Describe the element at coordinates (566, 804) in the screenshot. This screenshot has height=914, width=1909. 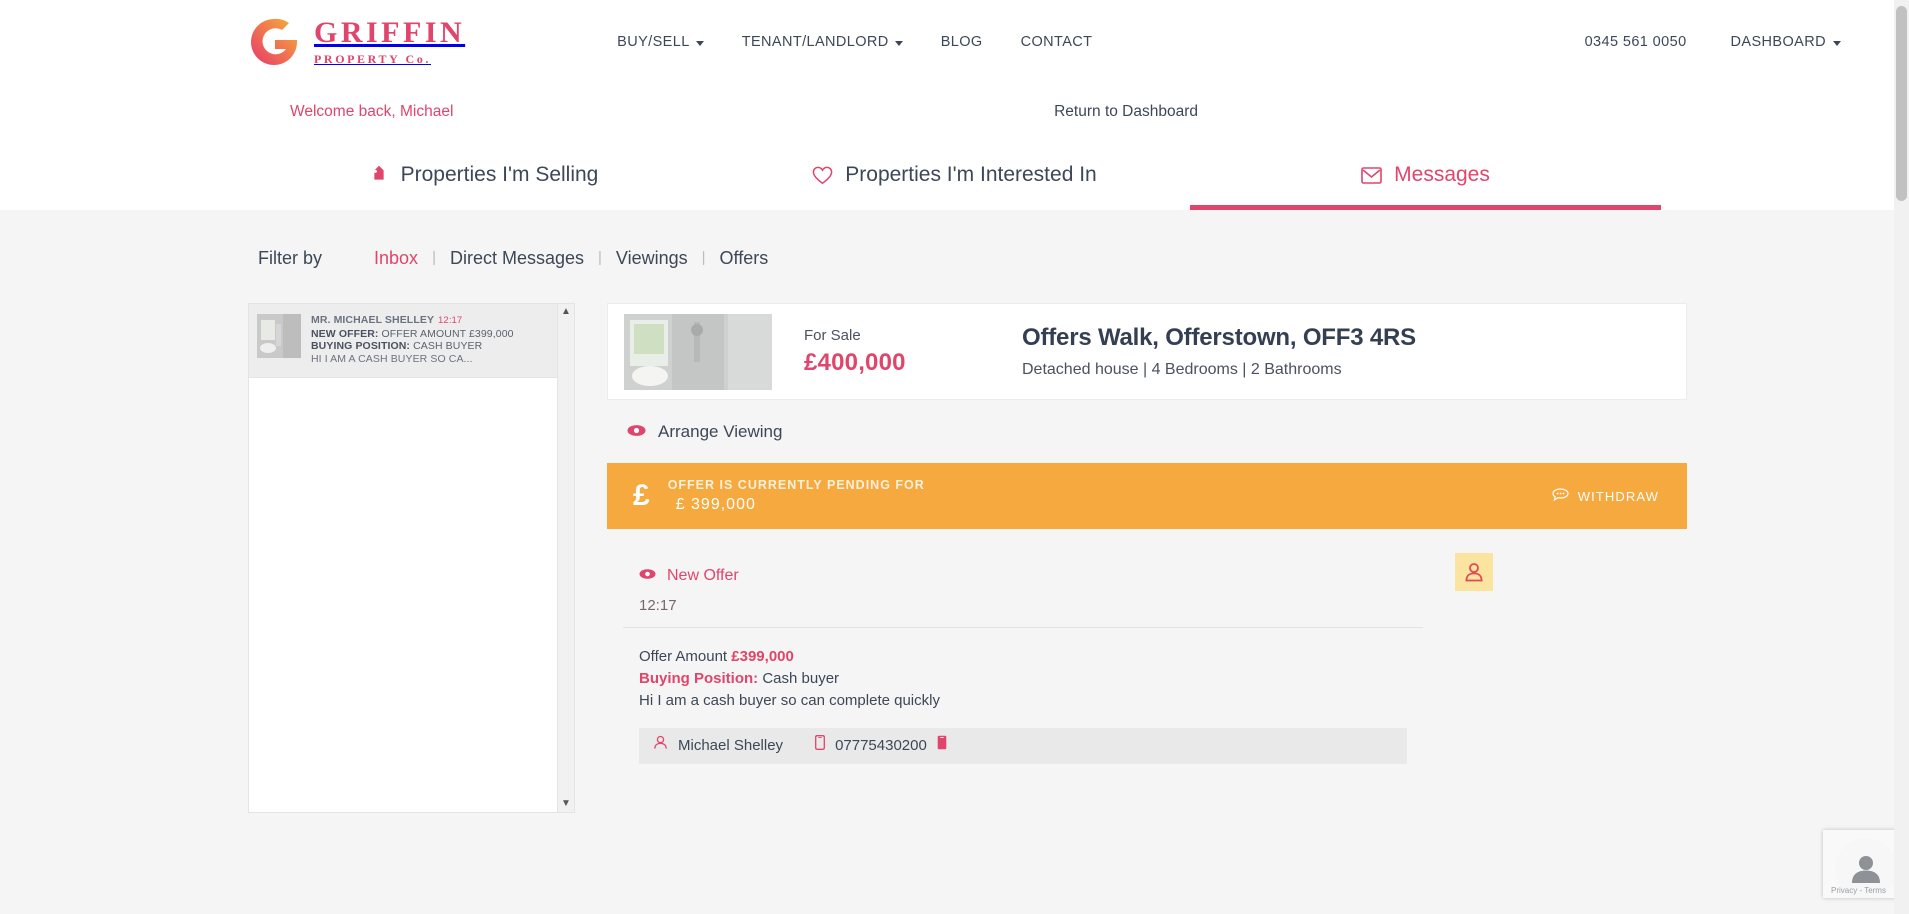
I see `chevron-down-icon: ▼` at that location.